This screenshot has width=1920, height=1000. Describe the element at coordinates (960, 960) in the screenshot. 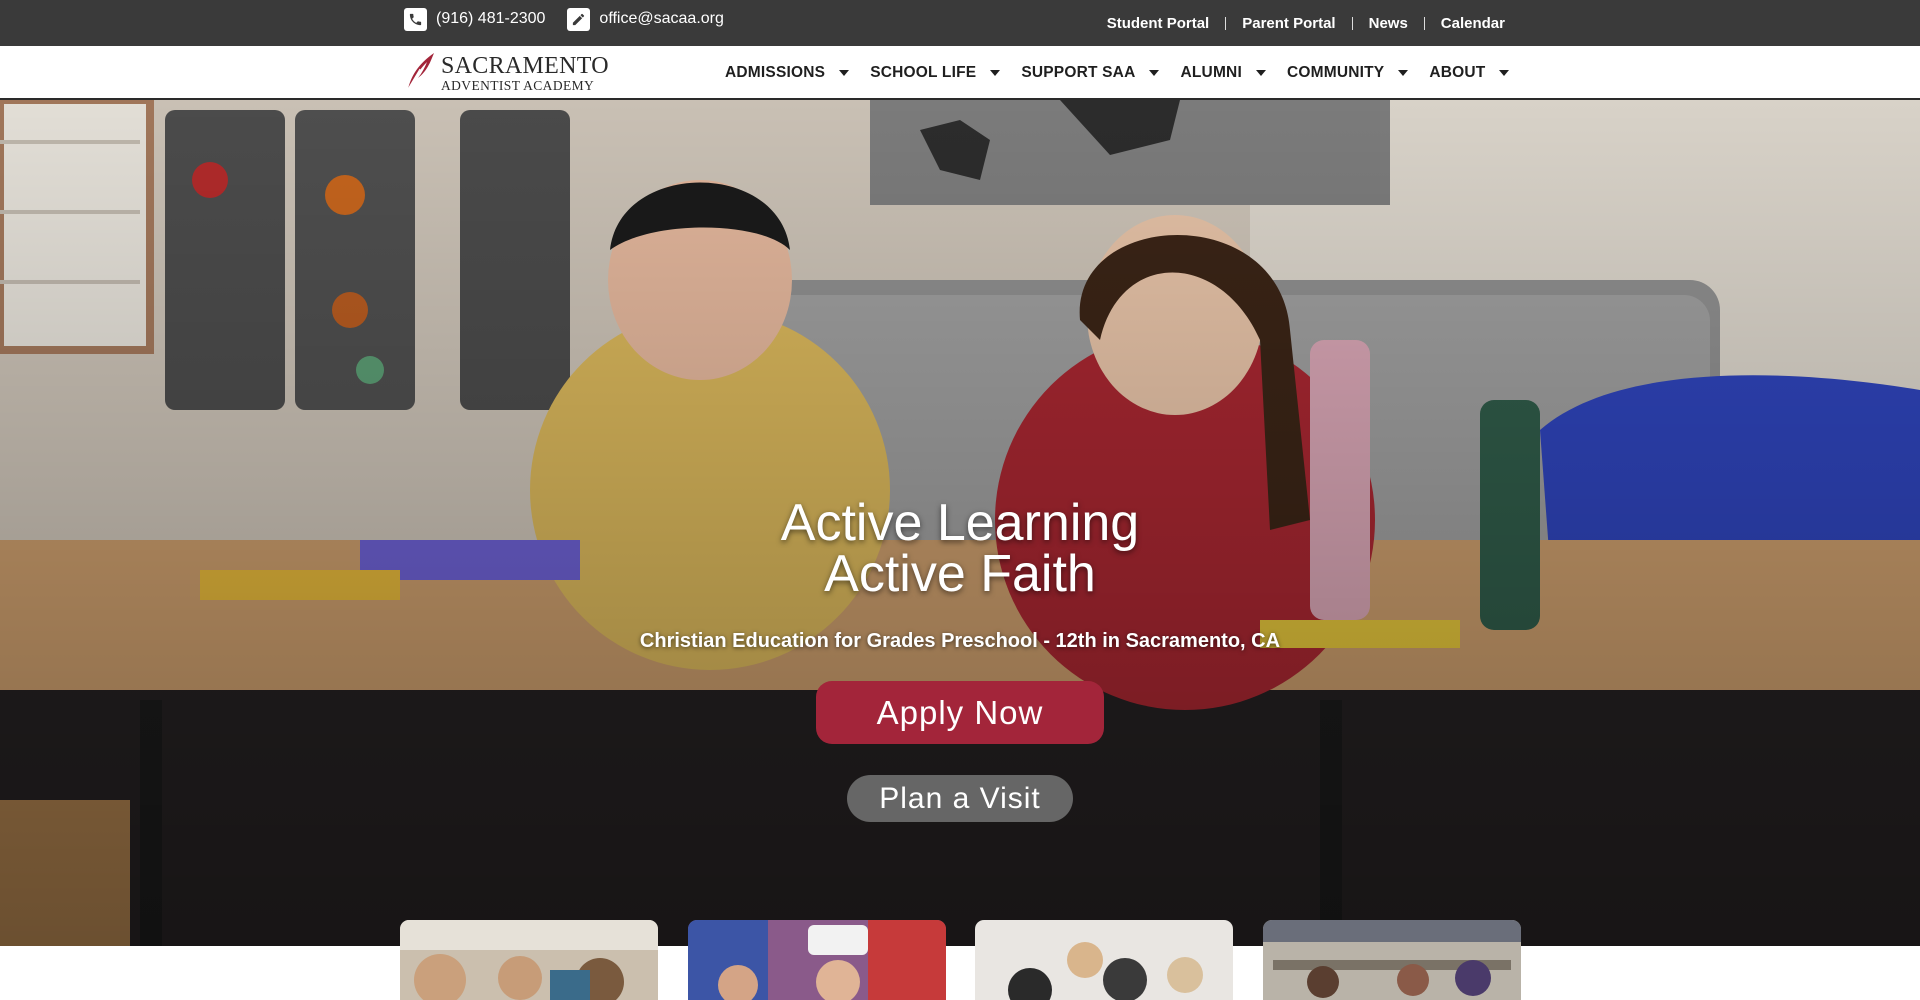

I see `feature-cards` at that location.